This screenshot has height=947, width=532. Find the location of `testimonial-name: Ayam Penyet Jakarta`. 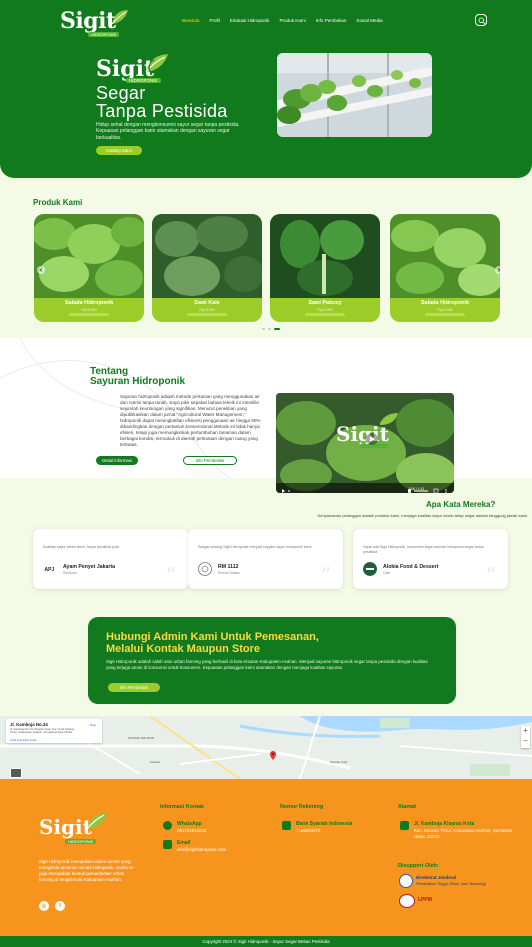

testimonial-name: Ayam Penyet Jakarta is located at coordinates (89, 567).